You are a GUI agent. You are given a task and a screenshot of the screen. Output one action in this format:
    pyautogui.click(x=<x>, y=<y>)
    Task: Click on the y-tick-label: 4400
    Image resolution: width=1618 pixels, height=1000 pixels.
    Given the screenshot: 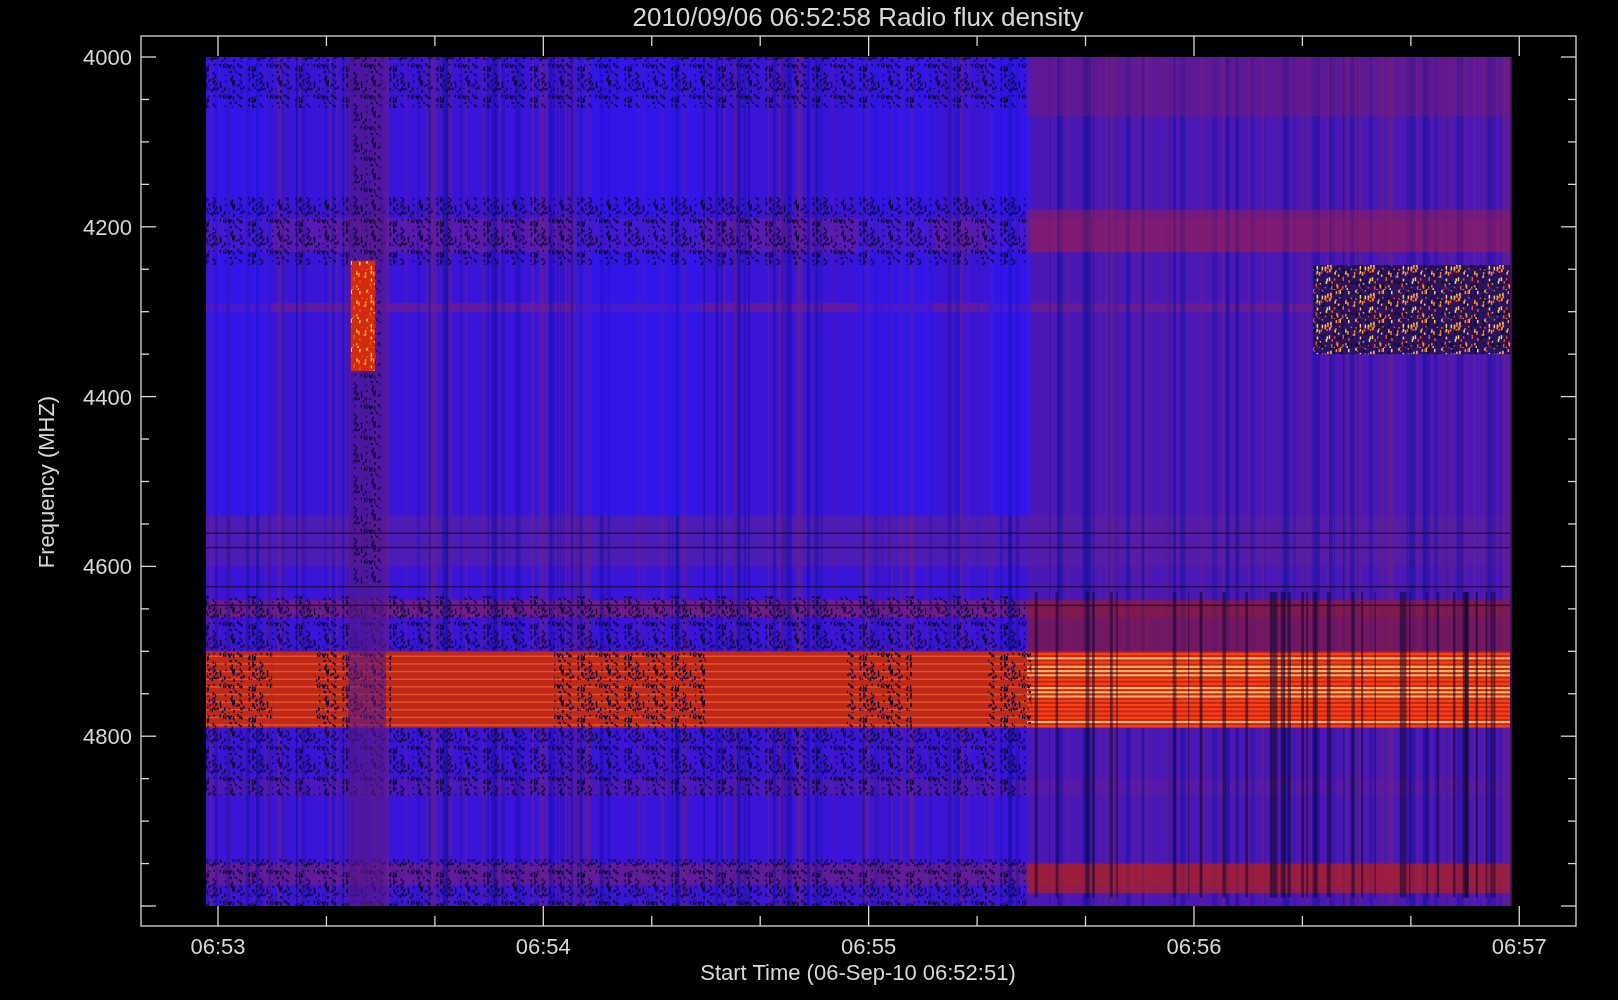 What is the action you would take?
    pyautogui.click(x=107, y=397)
    